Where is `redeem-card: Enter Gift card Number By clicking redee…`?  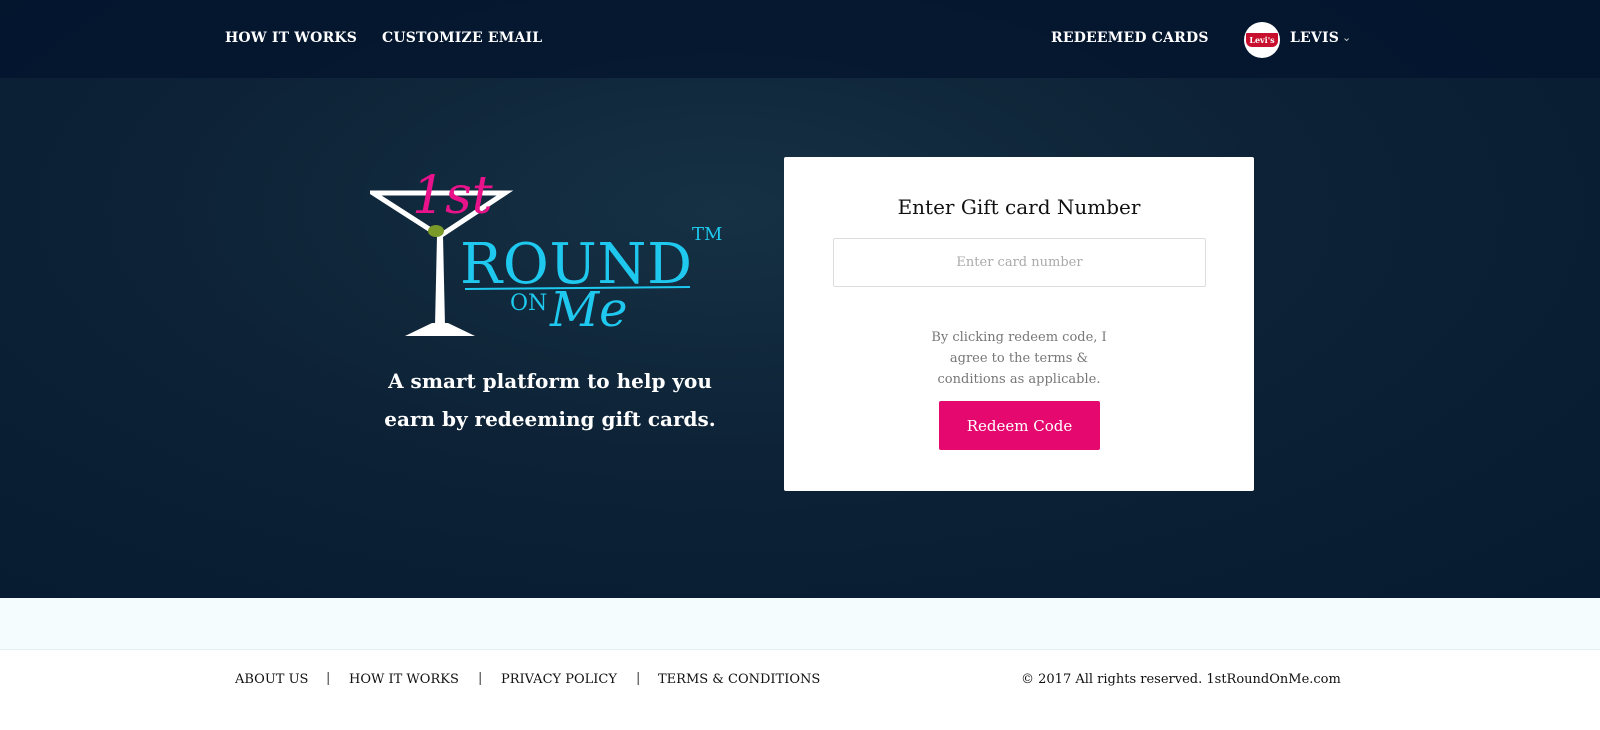 redeem-card: Enter Gift card Number By clicking redee… is located at coordinates (1019, 324).